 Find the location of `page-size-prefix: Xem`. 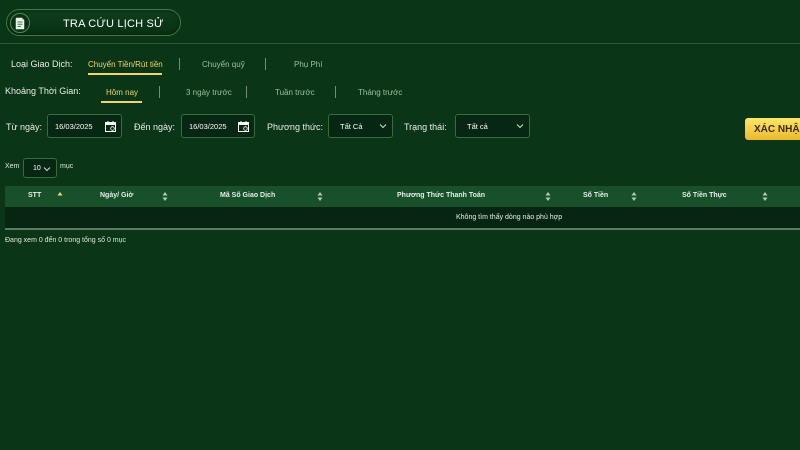

page-size-prefix: Xem is located at coordinates (12, 166).